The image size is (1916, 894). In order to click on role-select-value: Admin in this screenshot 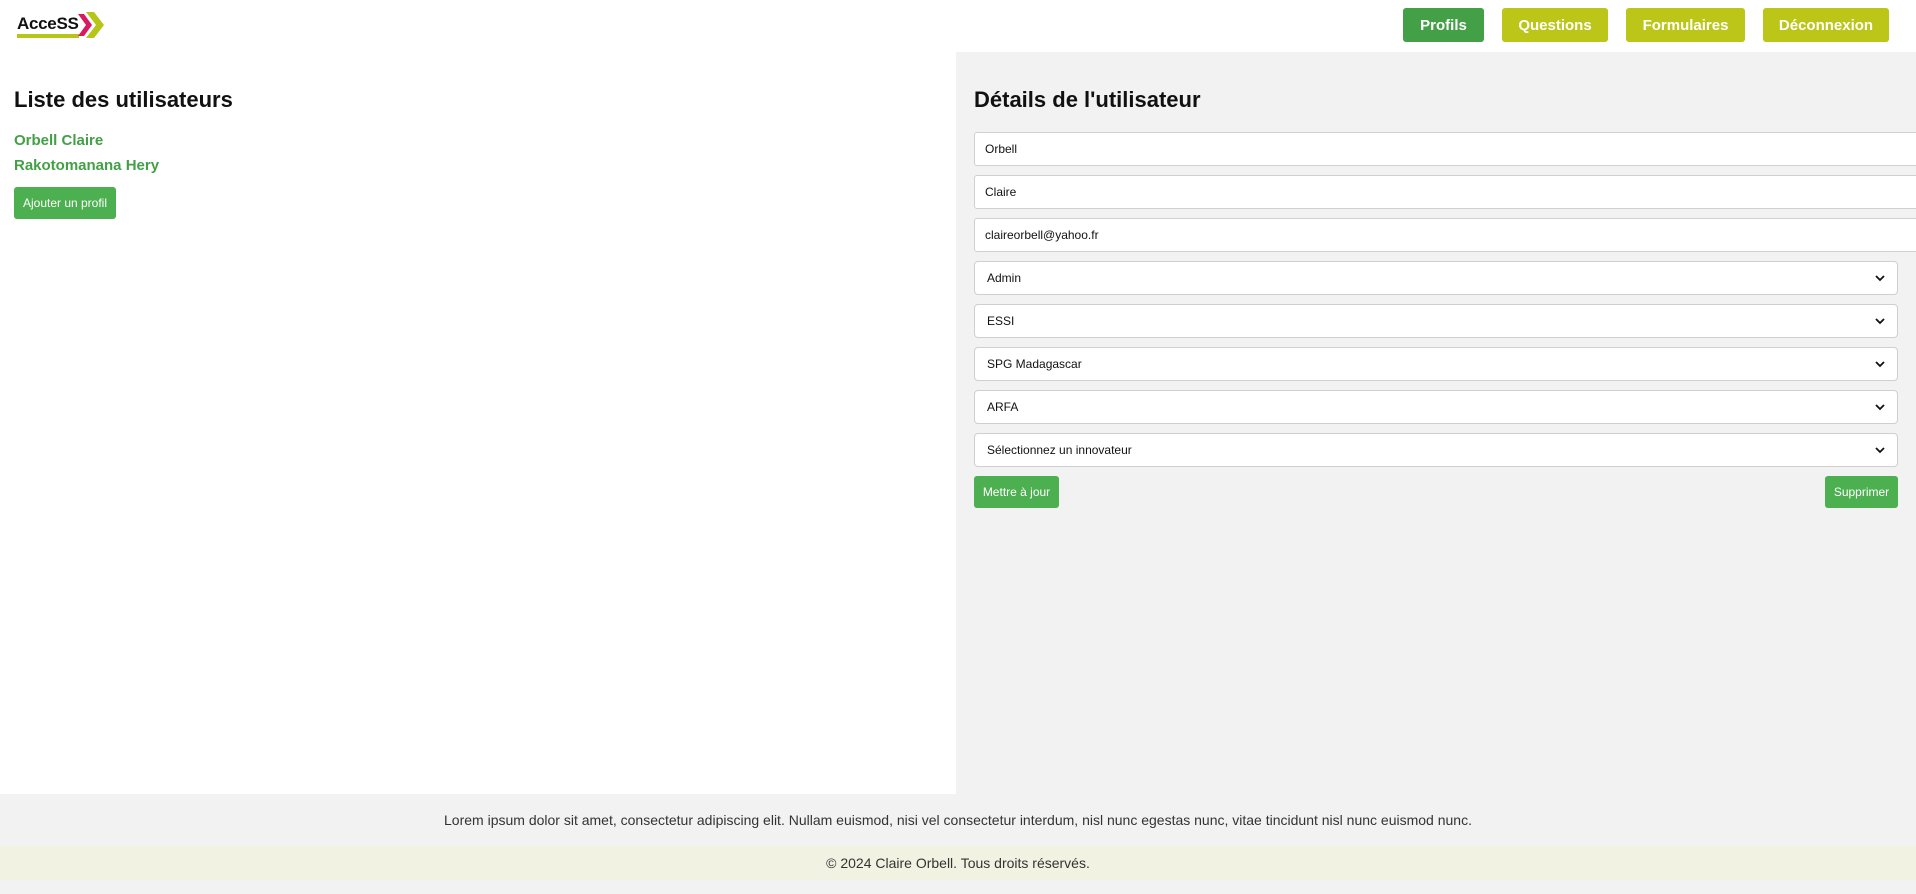, I will do `click(1004, 278)`.